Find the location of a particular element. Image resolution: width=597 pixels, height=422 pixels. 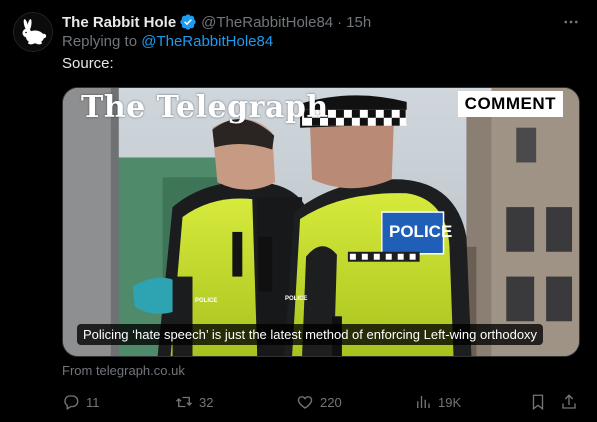

avatar is located at coordinates (33, 32).